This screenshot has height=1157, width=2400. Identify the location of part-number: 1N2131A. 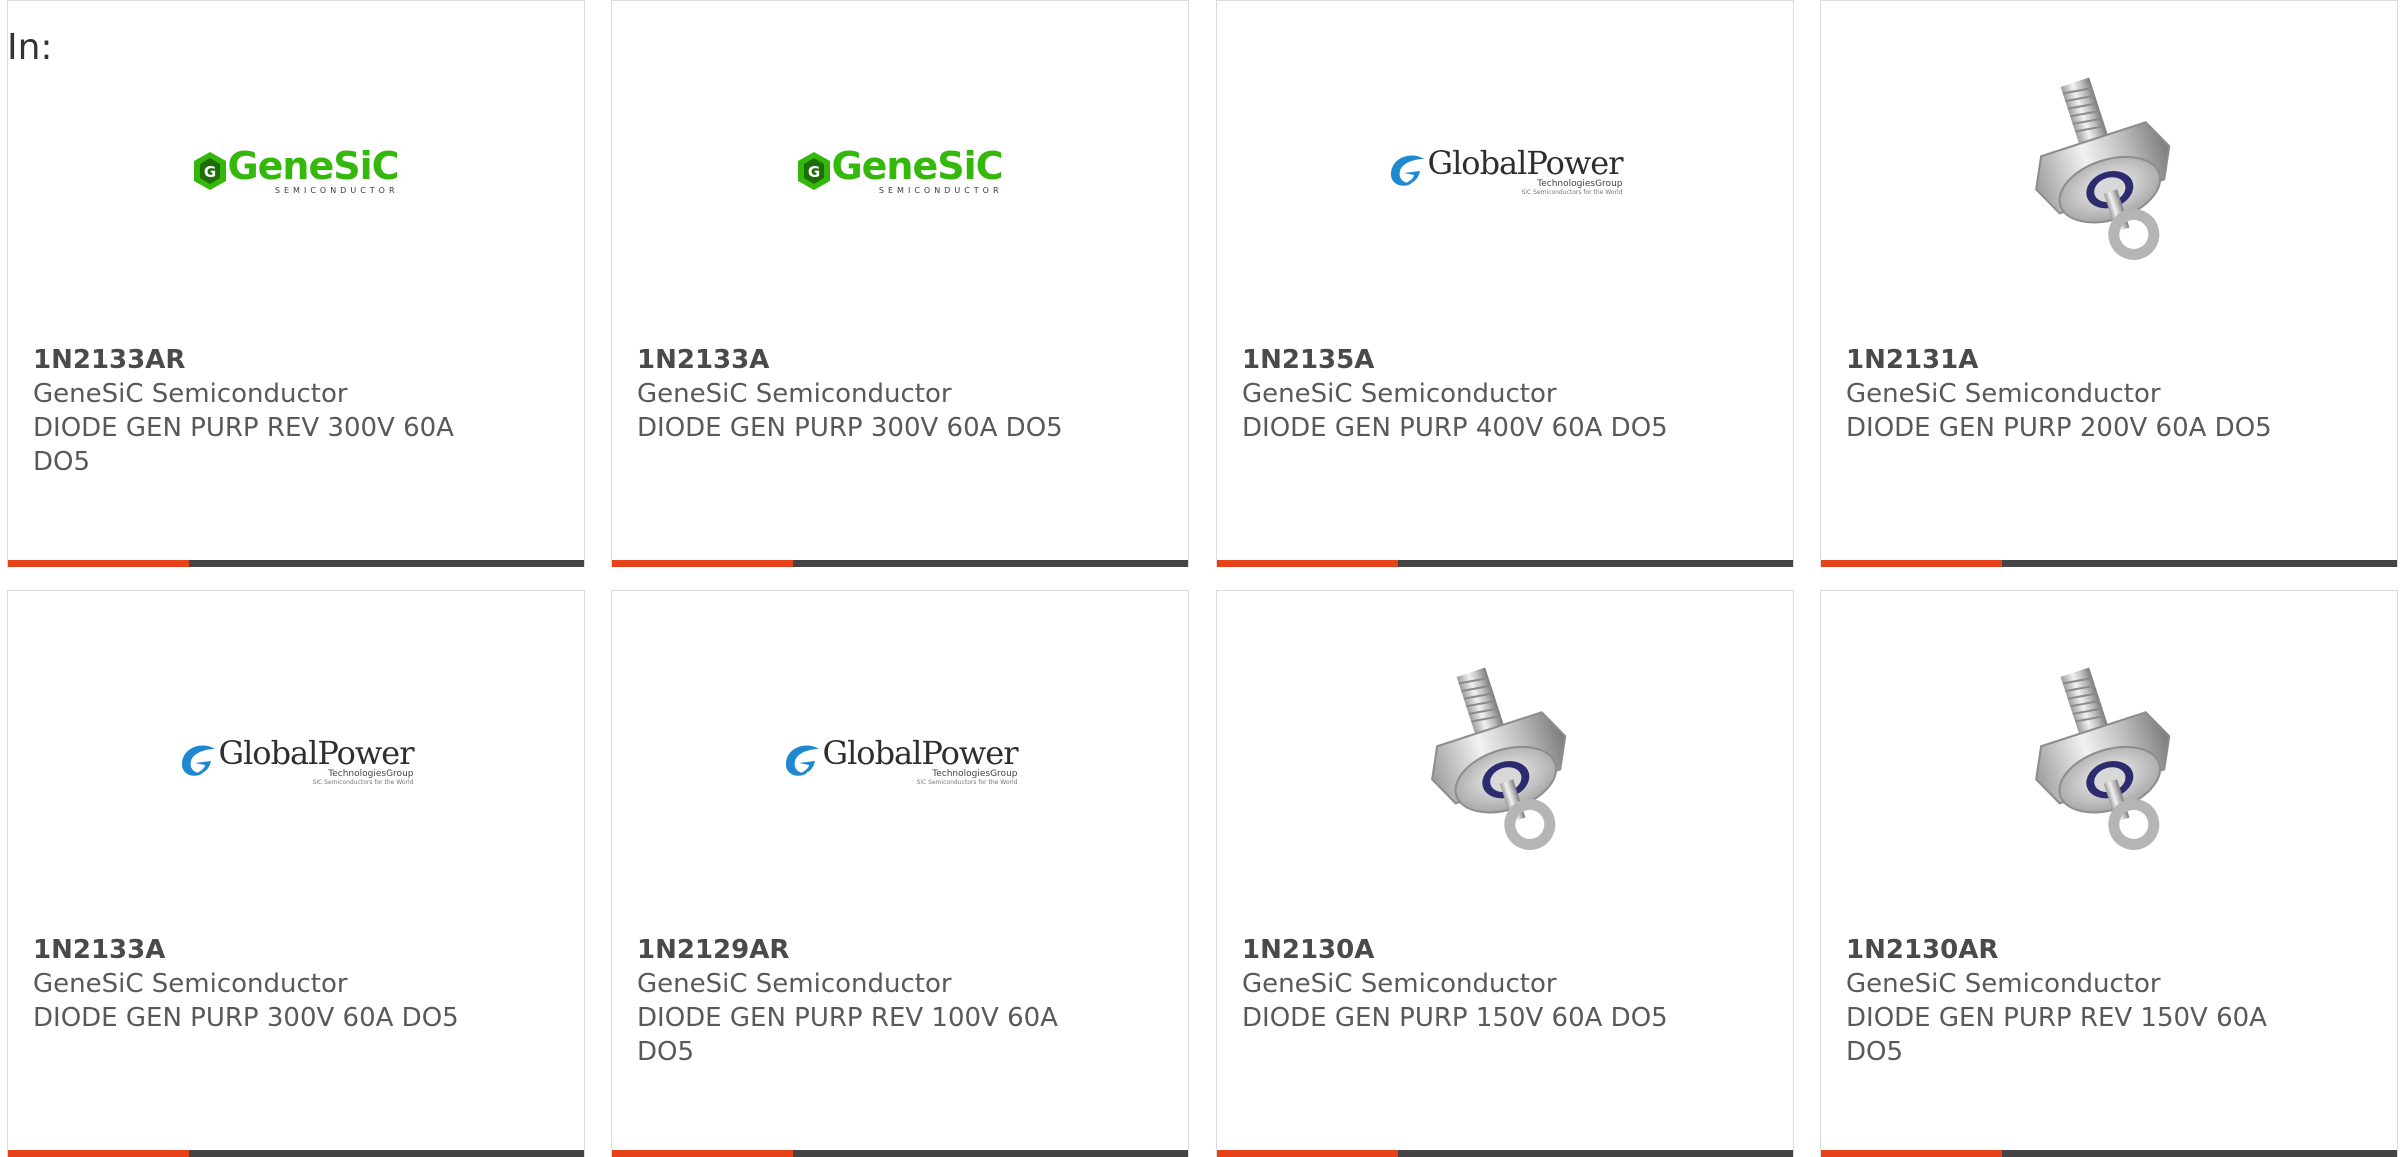
(2061, 360).